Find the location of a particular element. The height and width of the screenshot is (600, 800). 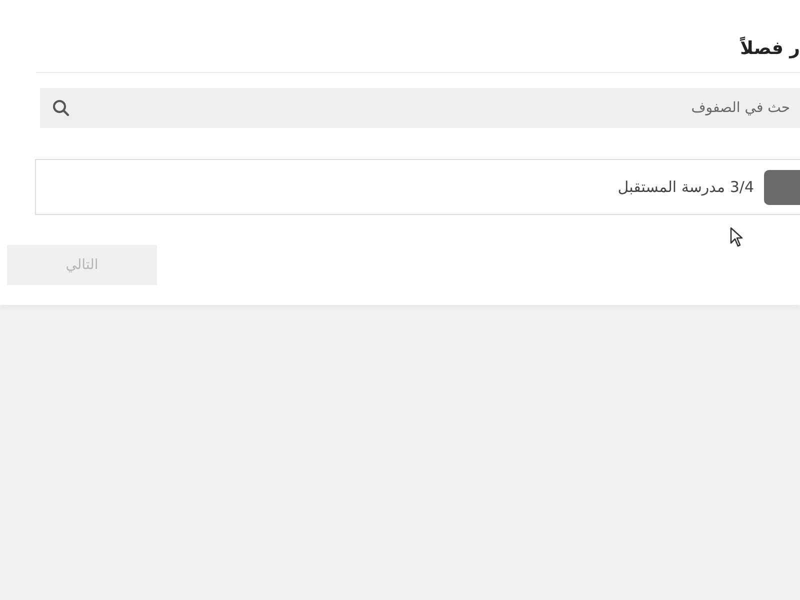

class-label: 3/4 مدرسة المستقبل is located at coordinates (686, 187).